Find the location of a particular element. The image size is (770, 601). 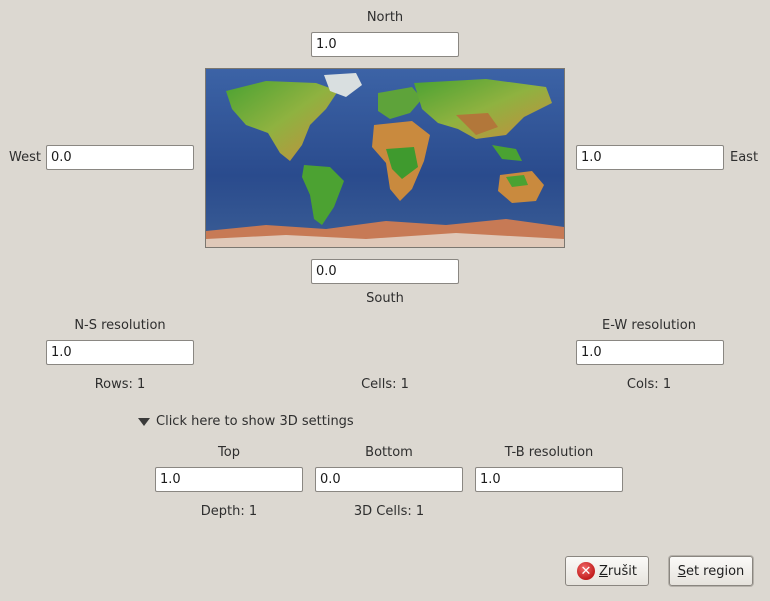

south-label: South is located at coordinates (385, 298).